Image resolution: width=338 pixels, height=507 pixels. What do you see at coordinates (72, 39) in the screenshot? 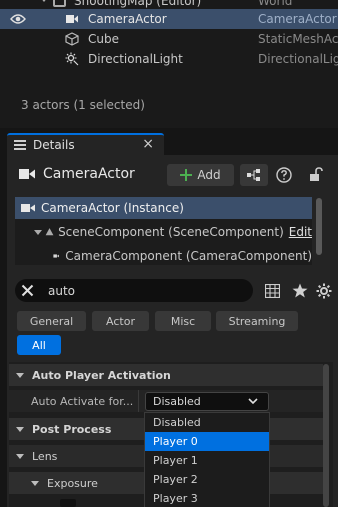
I see `cube-icon` at bounding box center [72, 39].